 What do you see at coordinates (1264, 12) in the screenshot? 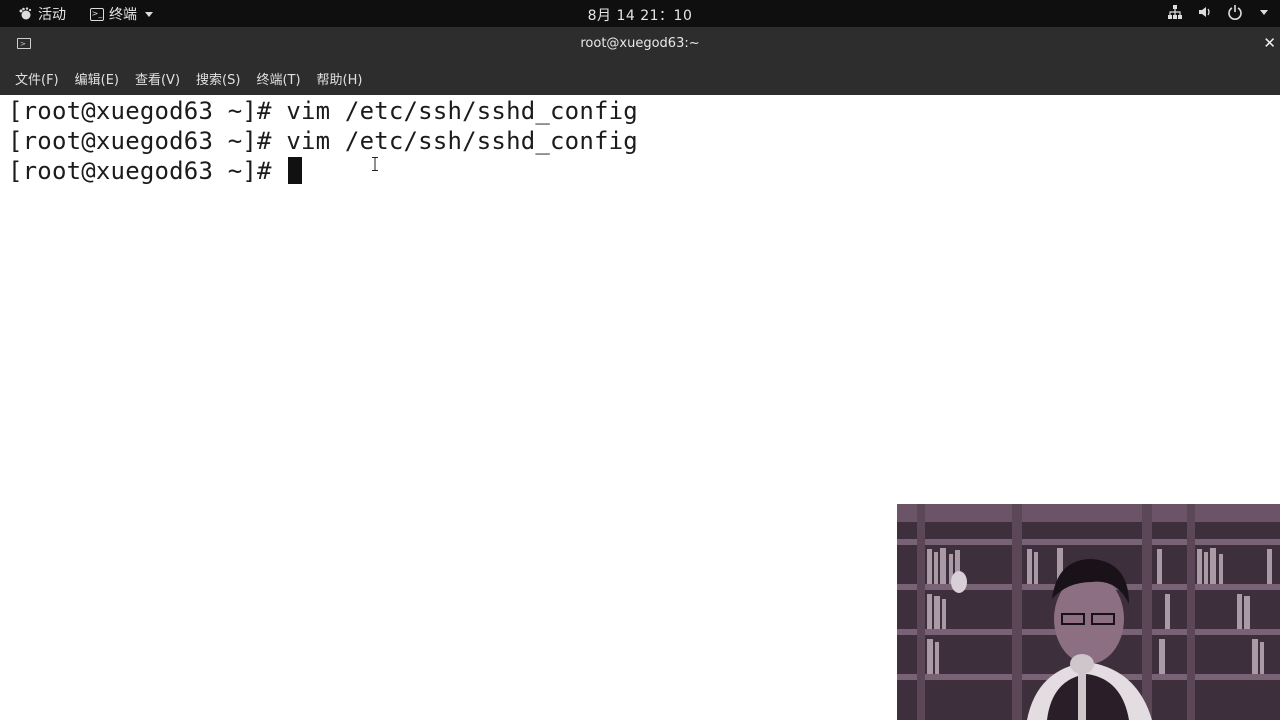
I see `chevron-down-icon` at bounding box center [1264, 12].